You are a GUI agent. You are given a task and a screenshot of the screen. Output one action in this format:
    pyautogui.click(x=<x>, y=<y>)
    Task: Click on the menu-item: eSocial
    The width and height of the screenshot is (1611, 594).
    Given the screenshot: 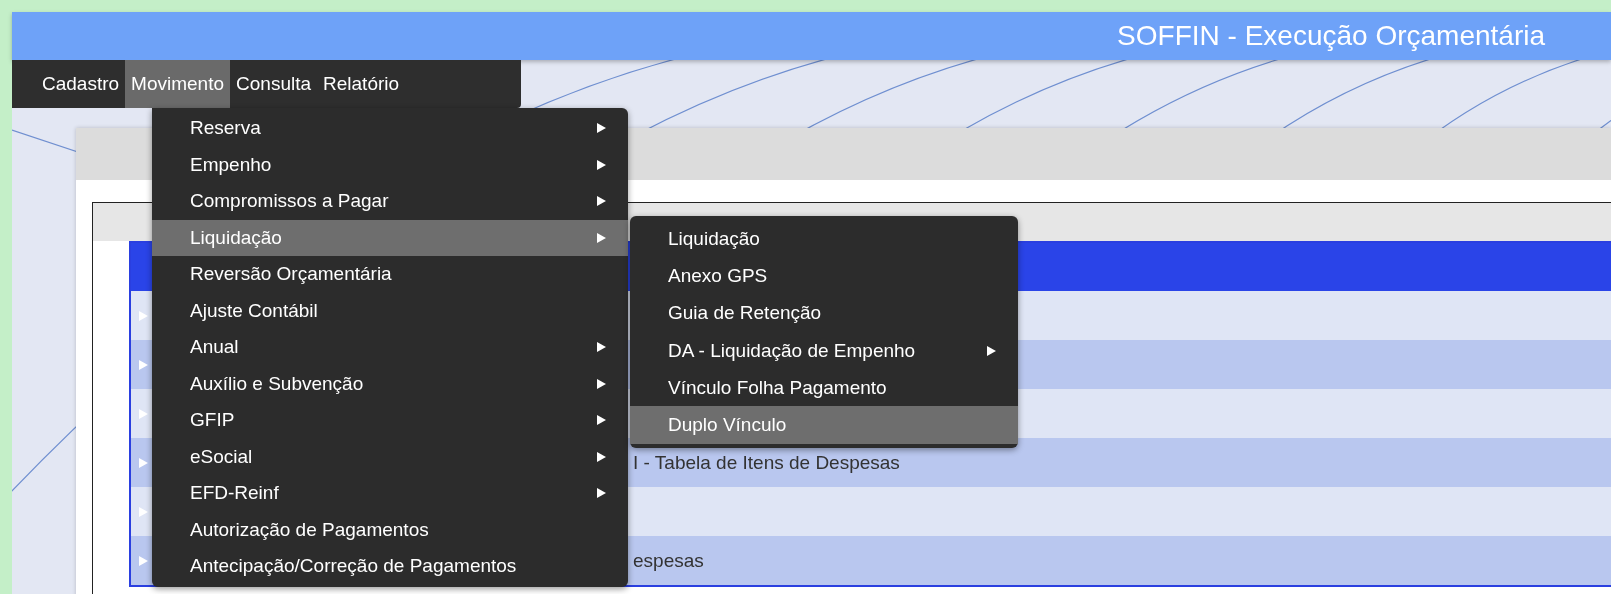 What is the action you would take?
    pyautogui.click(x=390, y=456)
    